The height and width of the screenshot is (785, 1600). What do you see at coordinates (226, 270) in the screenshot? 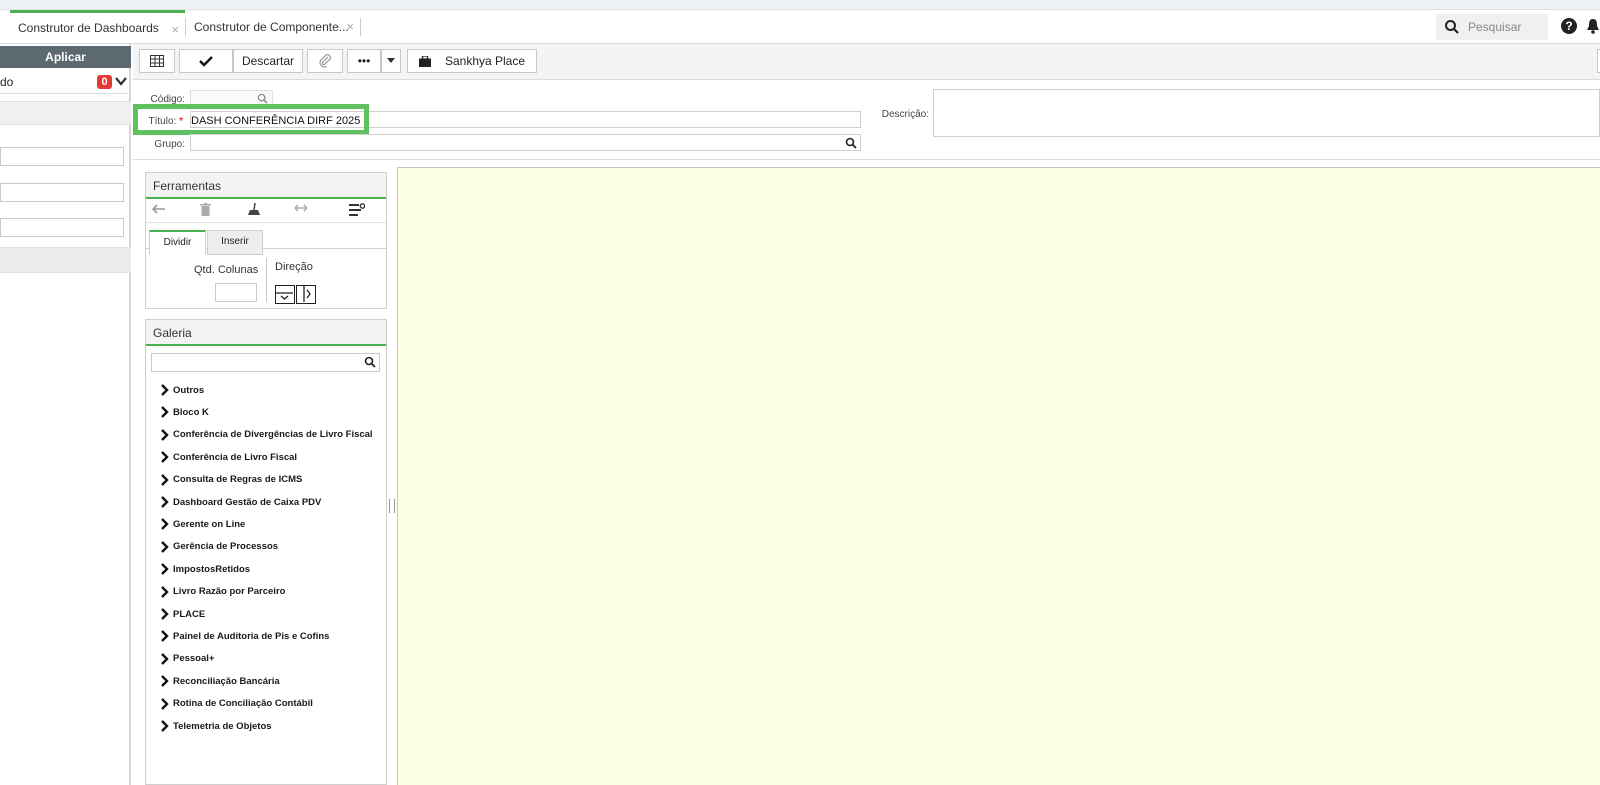
I see `qtd-colunas-label: Qtd. Colunas` at bounding box center [226, 270].